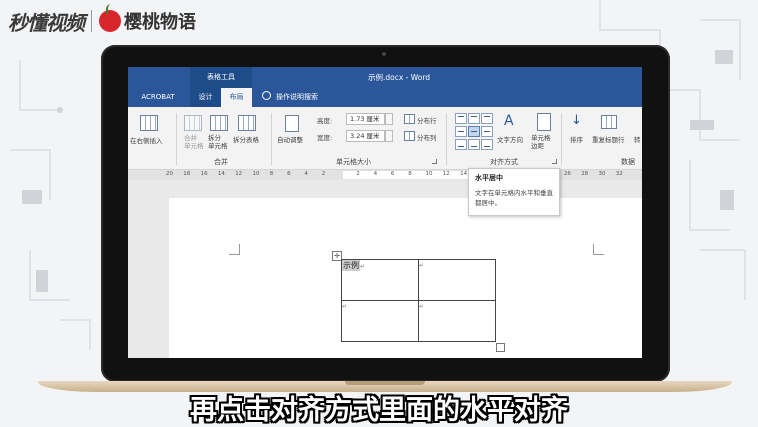 Image resolution: width=758 pixels, height=427 pixels. Describe the element at coordinates (91, 21) in the screenshot. I see `logo-divider` at that location.